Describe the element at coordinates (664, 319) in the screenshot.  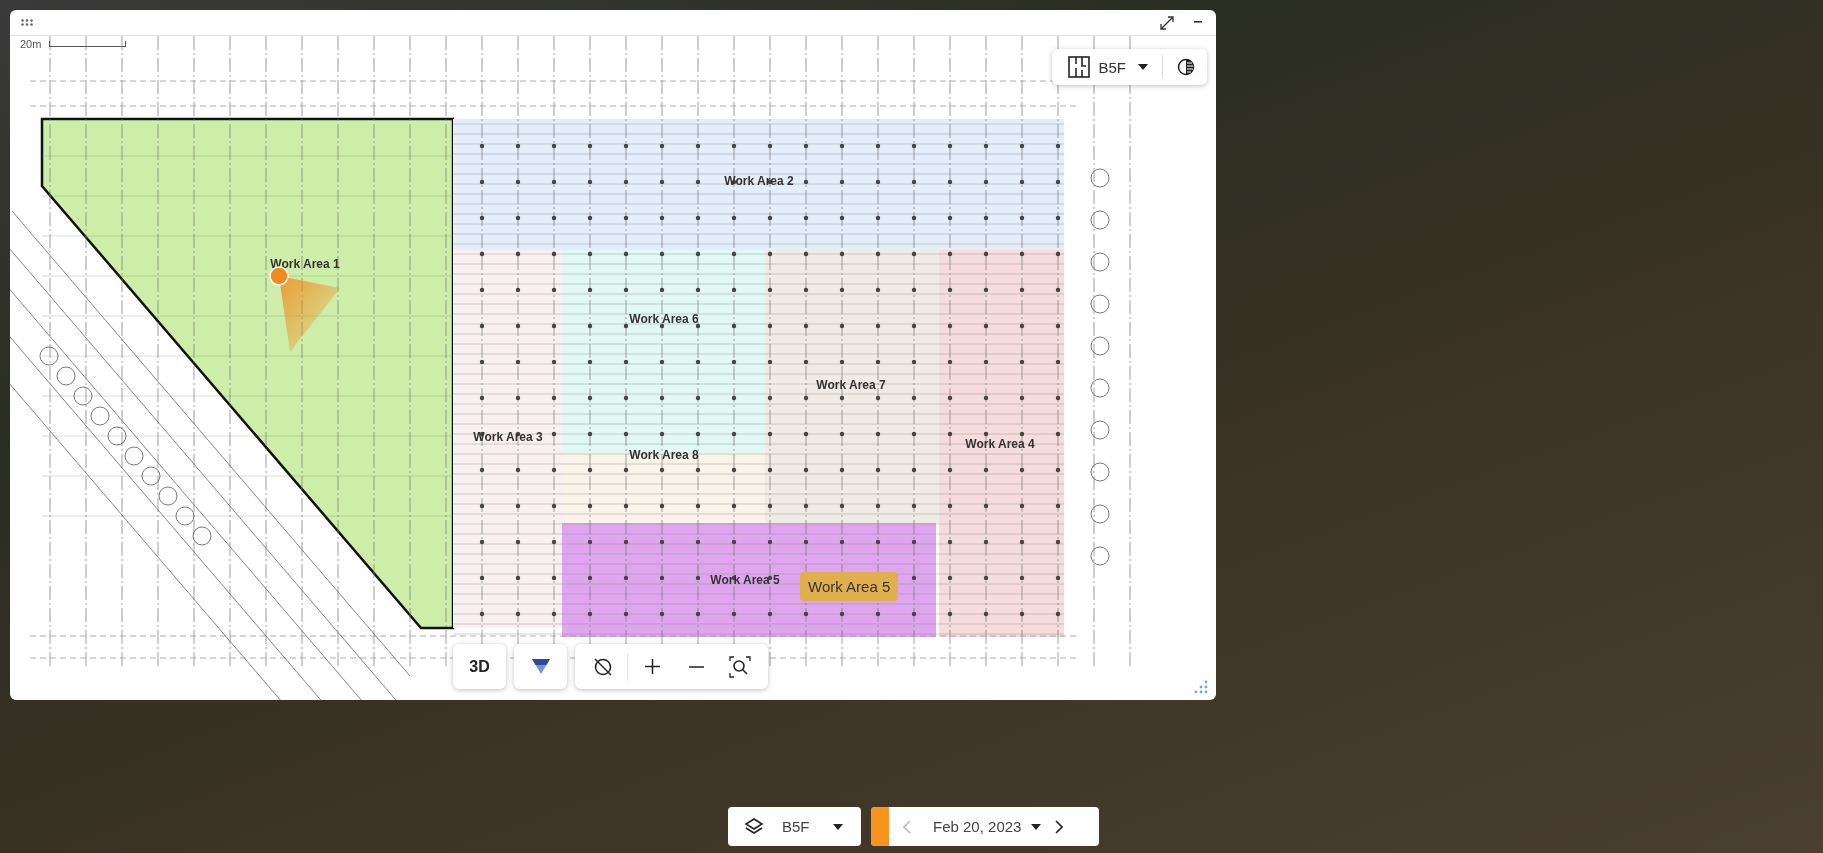
I see `work-area-label: Work Area 6` at that location.